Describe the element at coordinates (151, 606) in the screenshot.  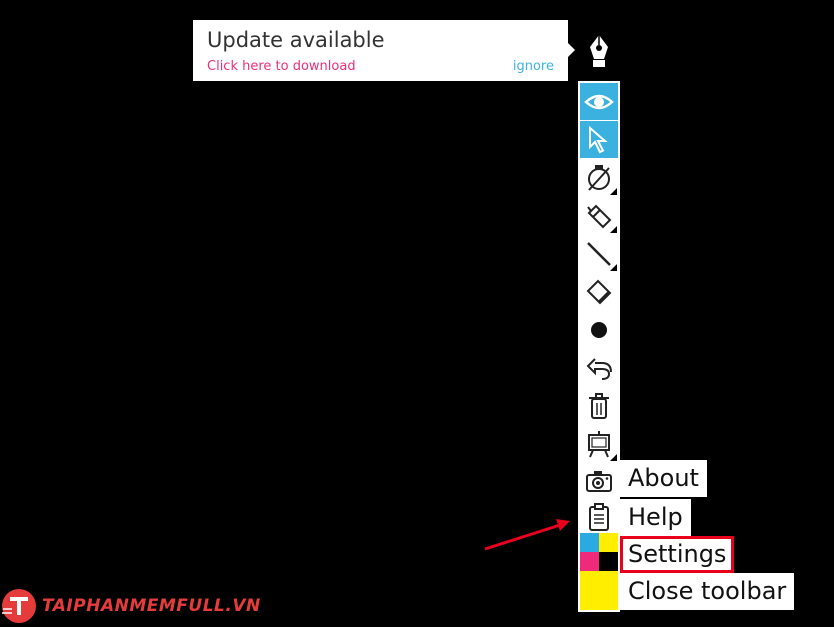
I see `watermark-text: TAIPHANMEMFULL.VN` at that location.